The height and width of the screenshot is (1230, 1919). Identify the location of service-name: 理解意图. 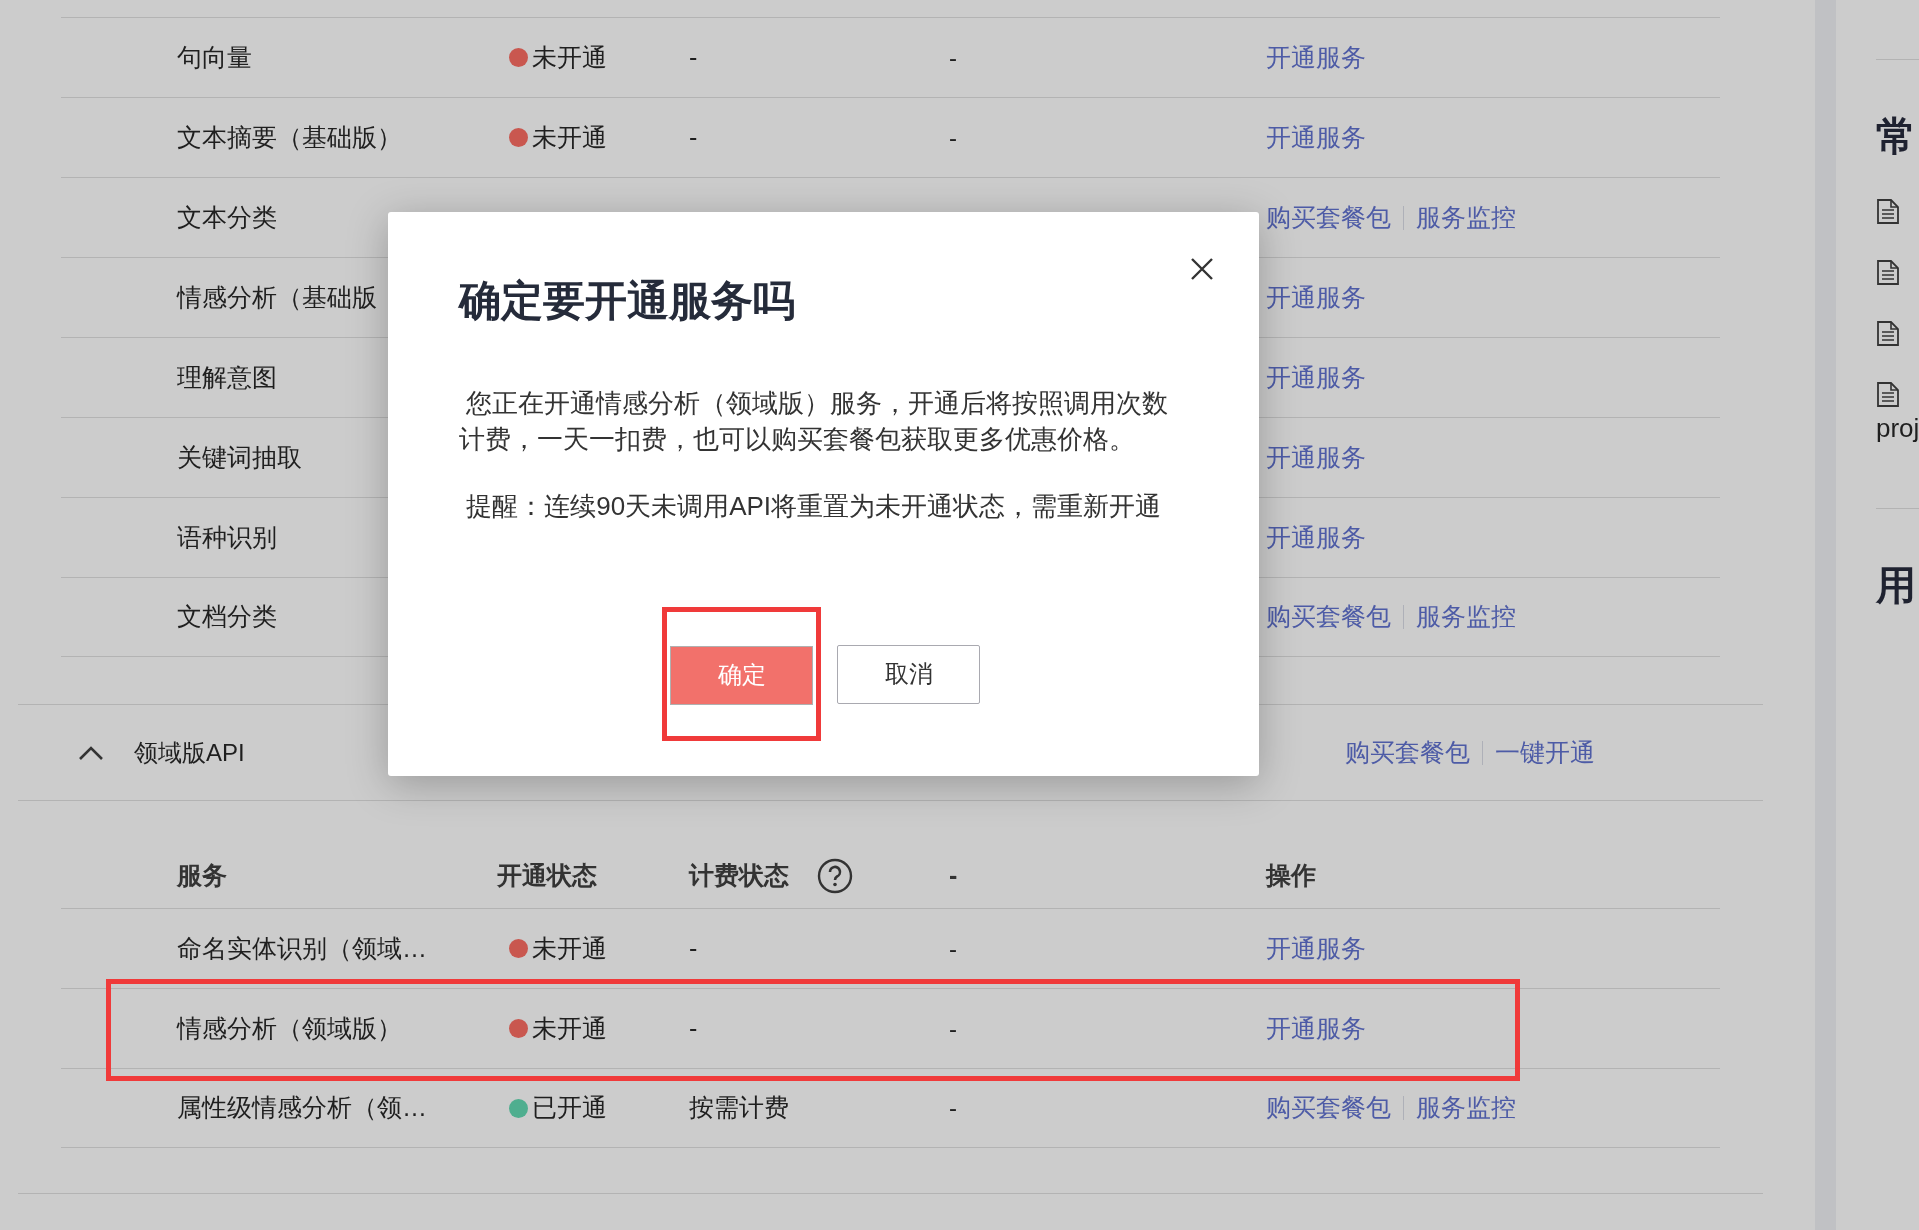
(227, 376).